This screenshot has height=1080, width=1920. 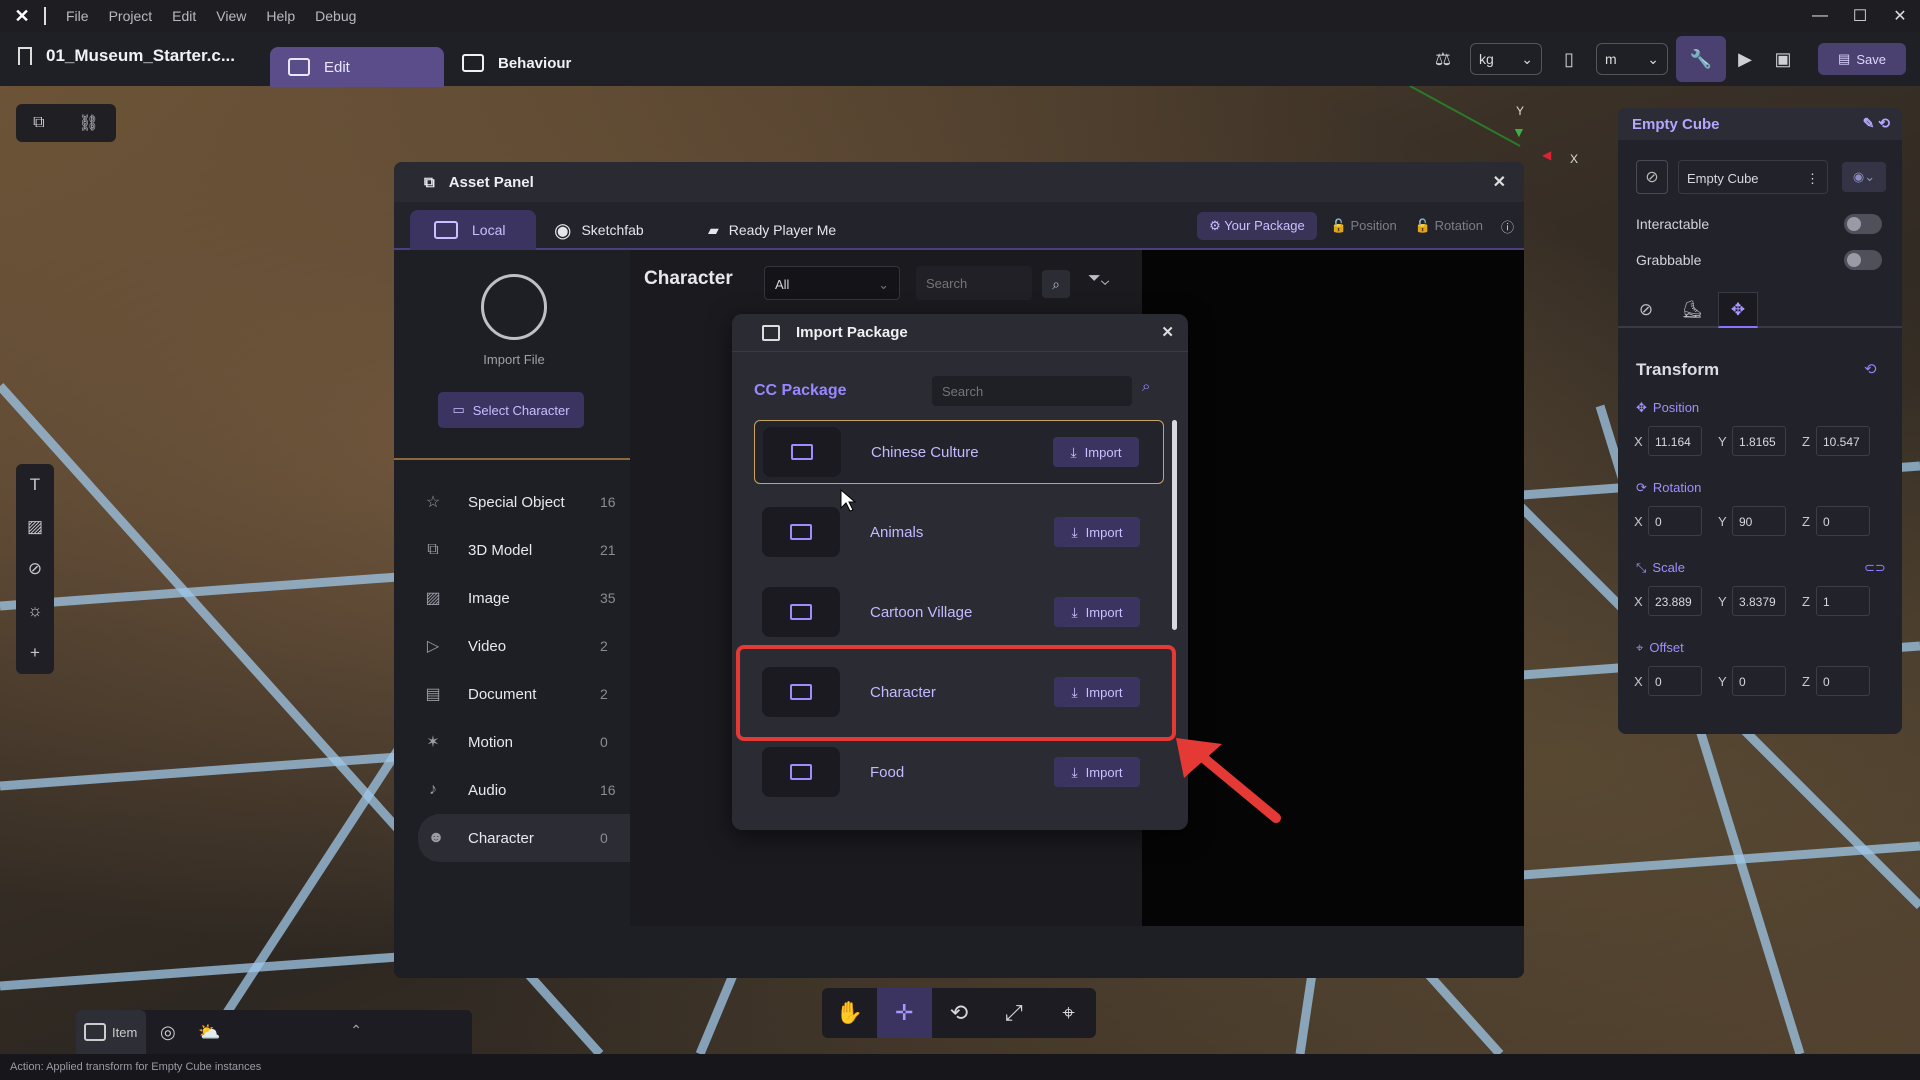 What do you see at coordinates (511, 410) in the screenshot?
I see `select-character-button: ▭ Select Character` at bounding box center [511, 410].